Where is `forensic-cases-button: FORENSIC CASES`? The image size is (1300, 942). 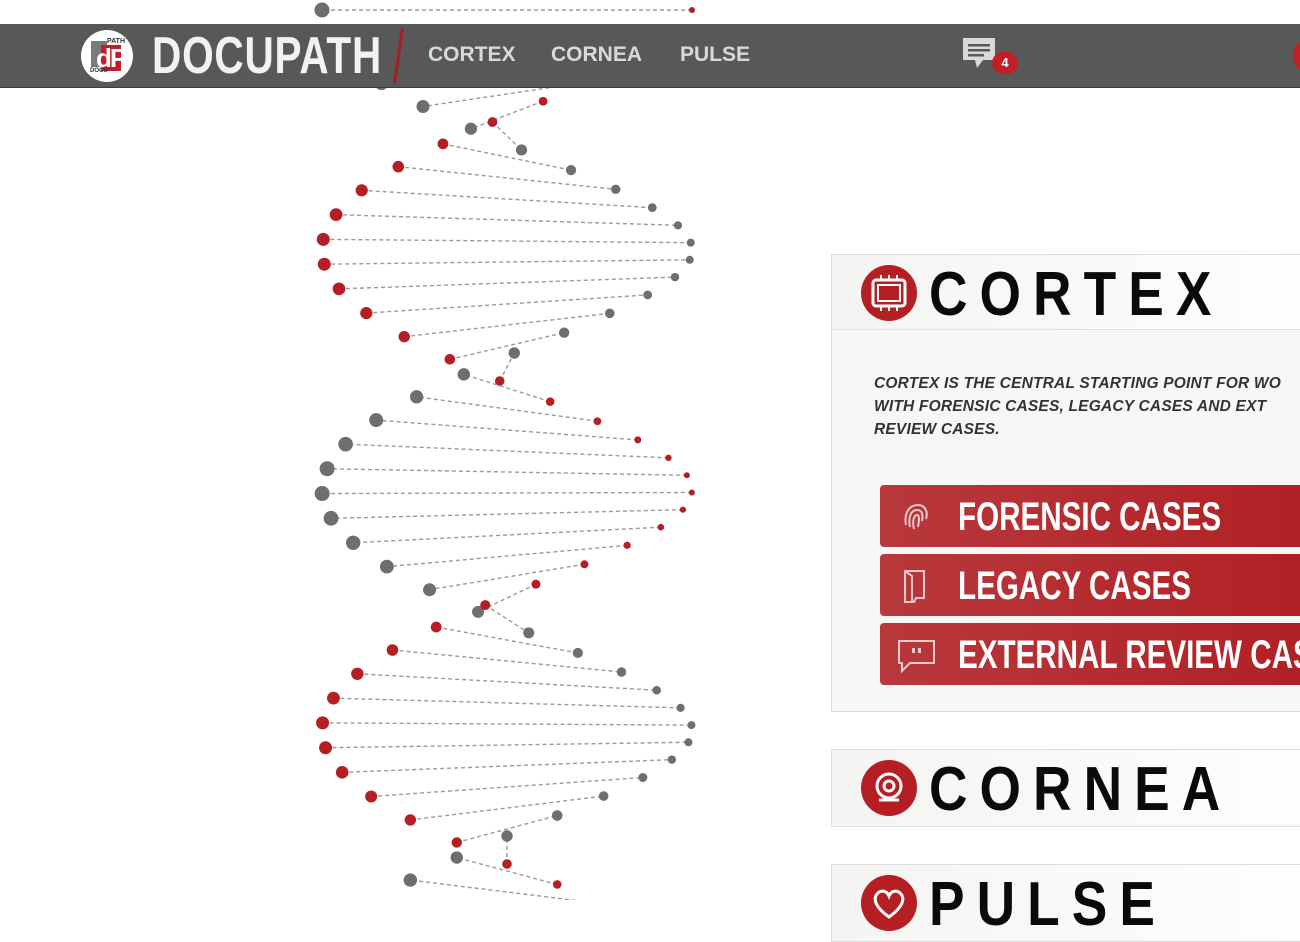 forensic-cases-button: FORENSIC CASES is located at coordinates (1090, 516).